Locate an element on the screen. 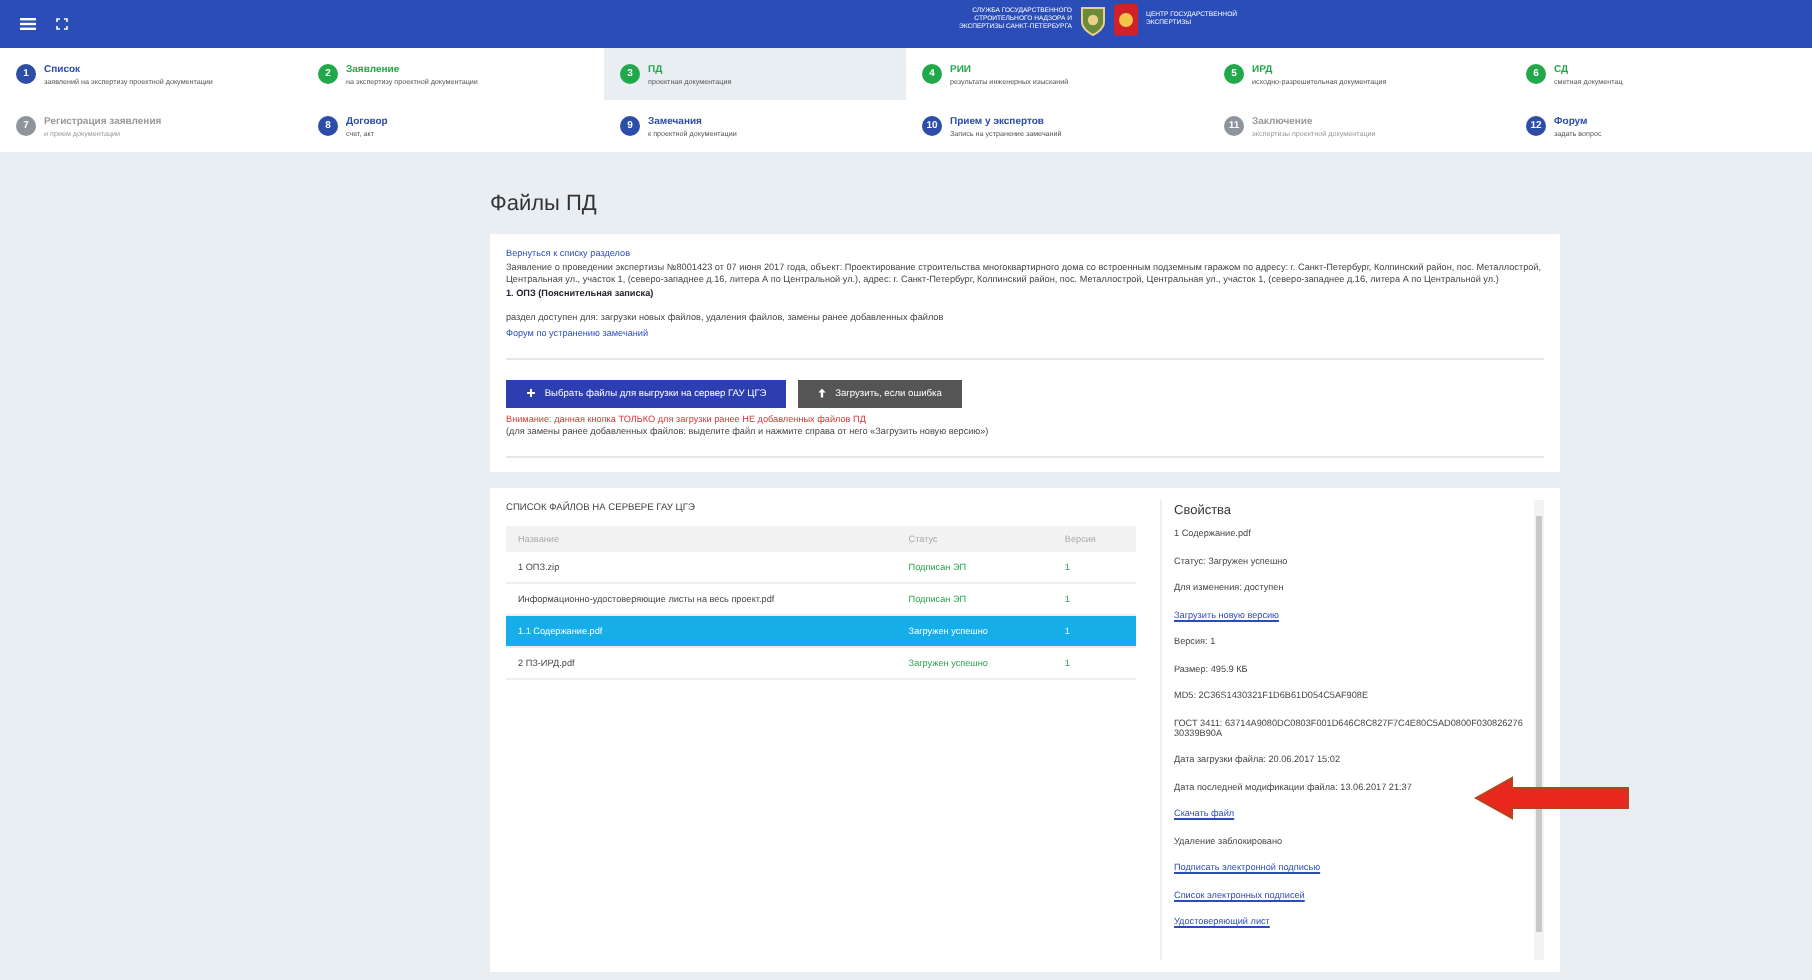  emblem-icon is located at coordinates (1126, 20).